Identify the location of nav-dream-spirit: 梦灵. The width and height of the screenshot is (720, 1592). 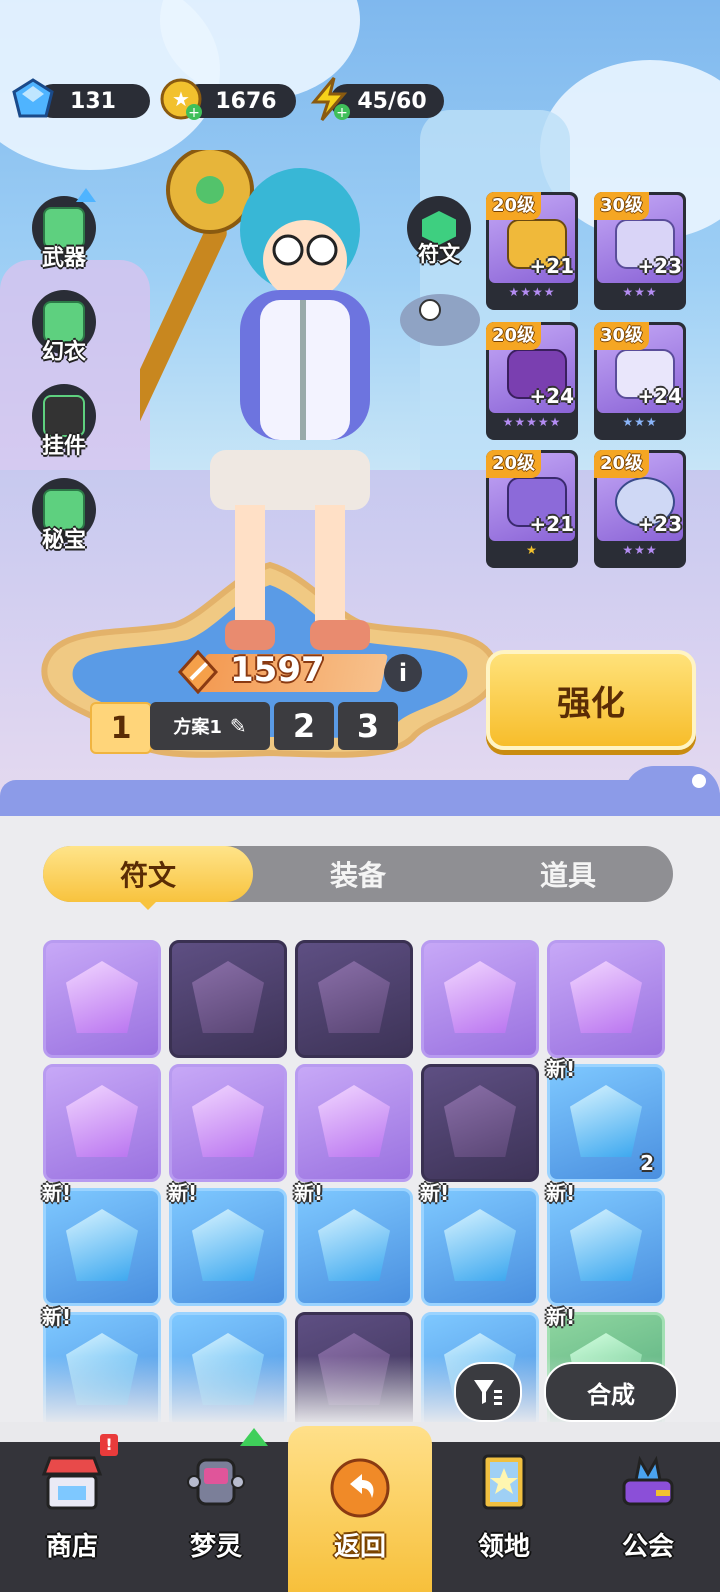
(216, 1510).